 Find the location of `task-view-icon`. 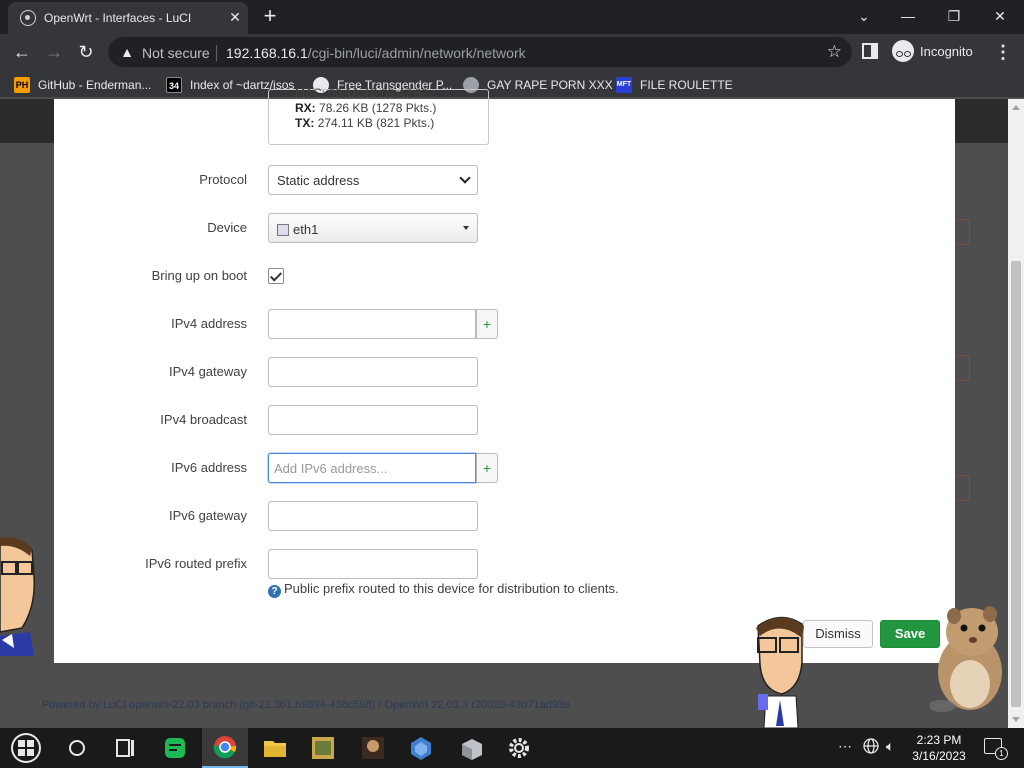

task-view-icon is located at coordinates (125, 748).